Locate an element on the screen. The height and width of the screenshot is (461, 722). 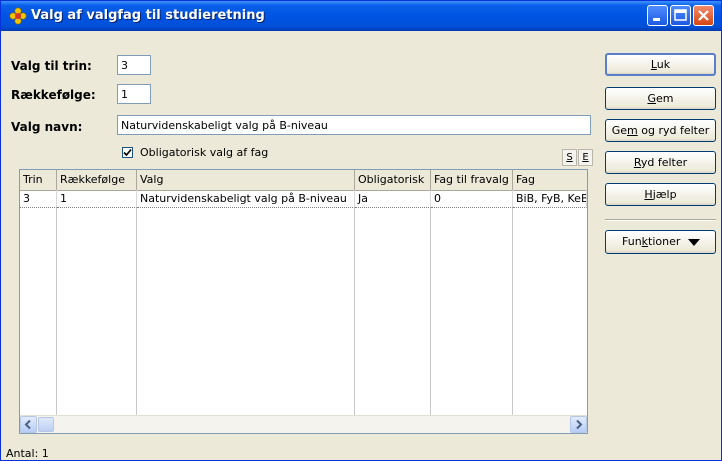
status-count: Antal: 1 is located at coordinates (27, 453).